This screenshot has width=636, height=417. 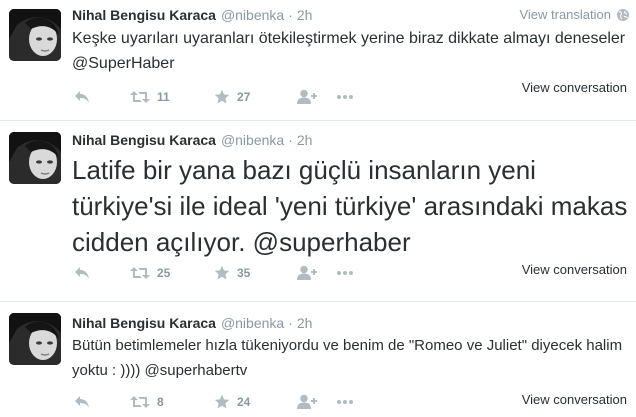 What do you see at coordinates (332, 242) in the screenshot?
I see `mention-link: @superhaber` at bounding box center [332, 242].